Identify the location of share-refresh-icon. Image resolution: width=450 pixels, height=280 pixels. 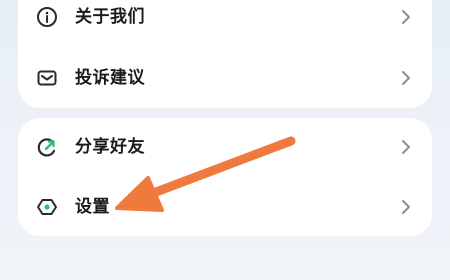
(47, 147).